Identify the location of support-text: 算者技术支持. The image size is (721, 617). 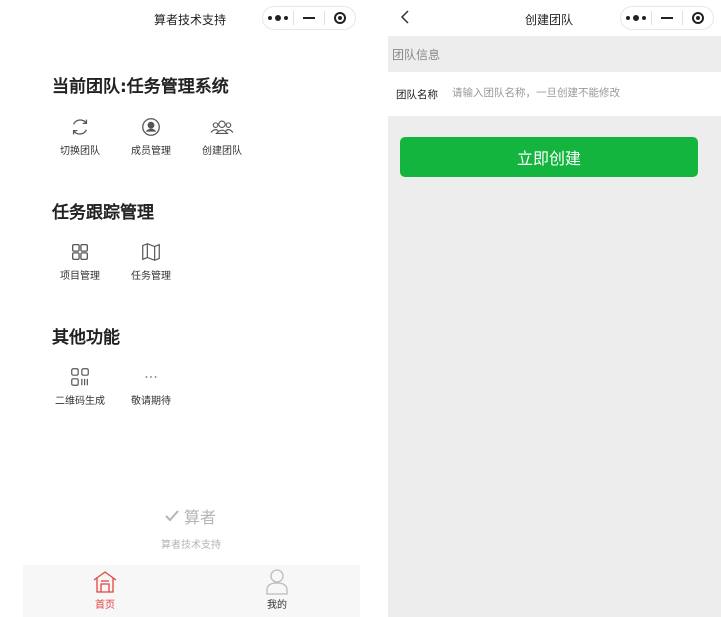
(191, 545).